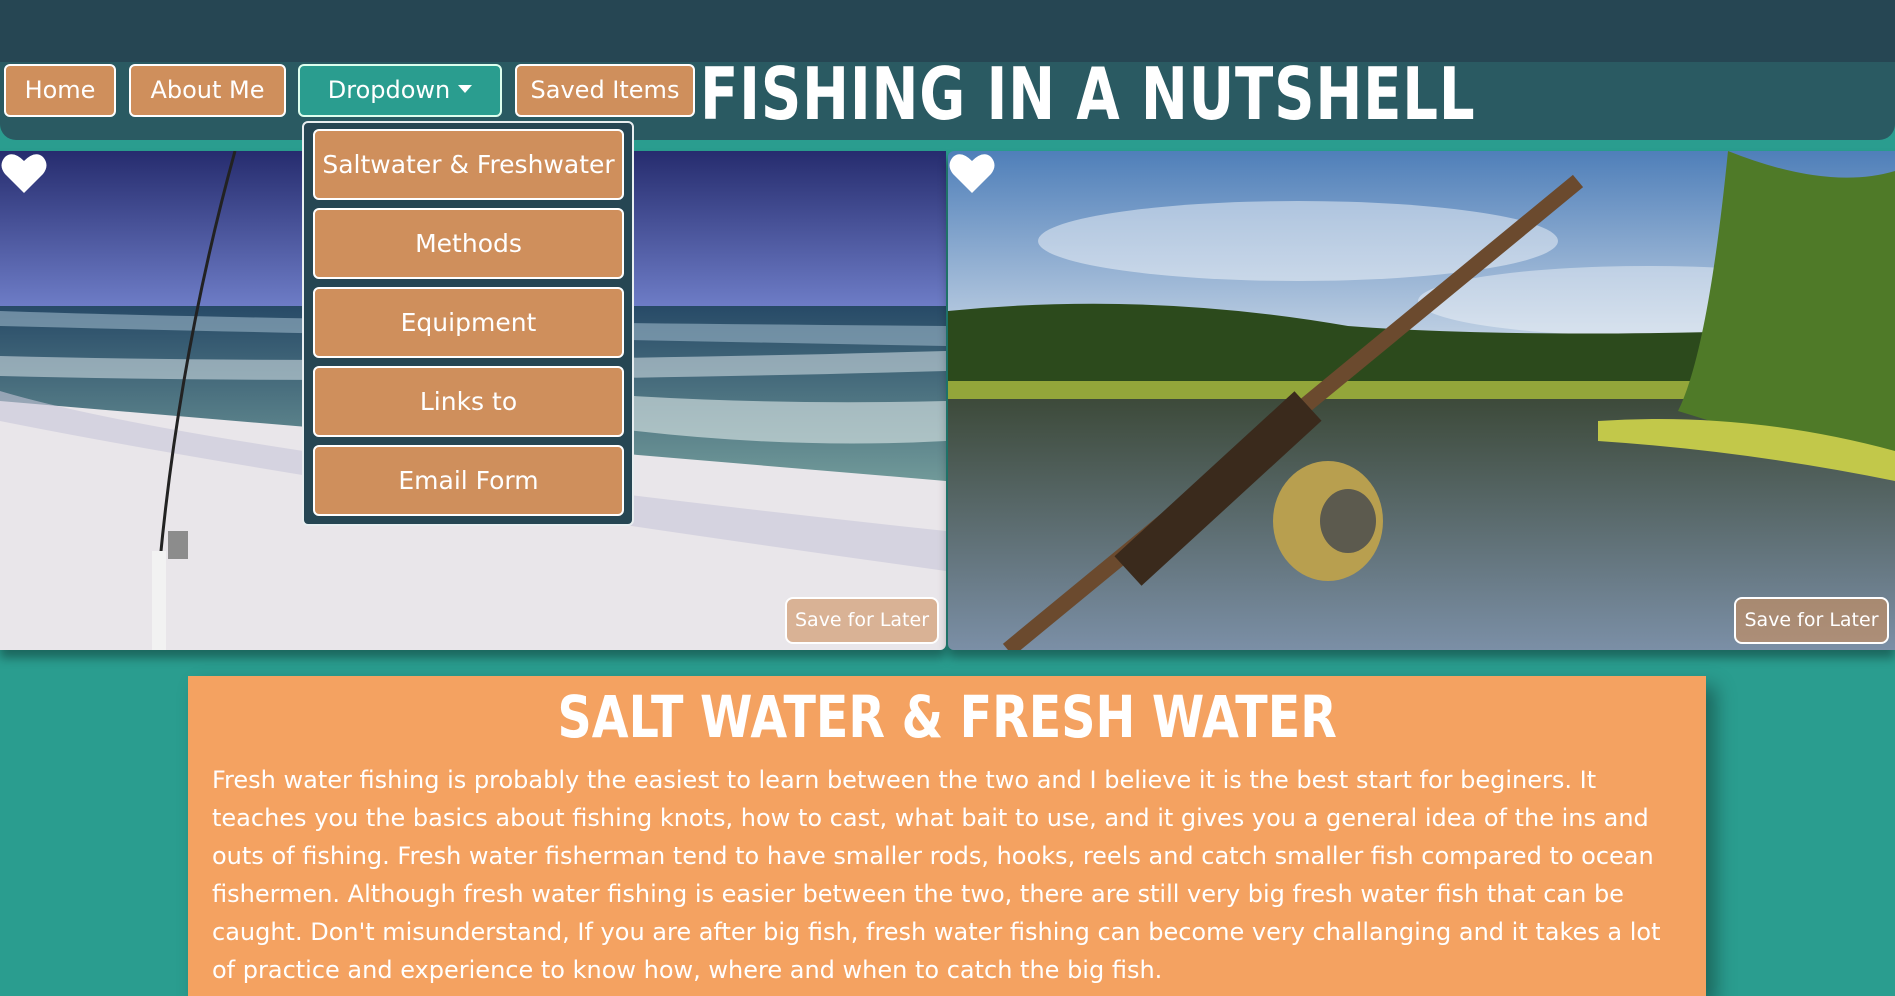  I want to click on dropdown-item-saltwater-freshwater: Saltwater & Freshwater, so click(468, 164).